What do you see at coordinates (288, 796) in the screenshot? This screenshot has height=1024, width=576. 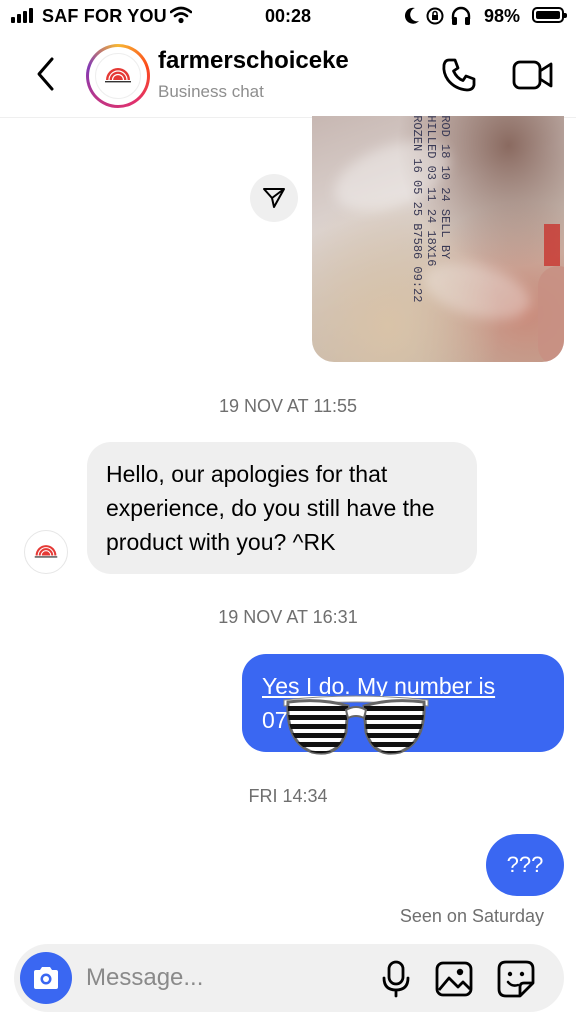 I see `timestamp: FRI 14:34` at bounding box center [288, 796].